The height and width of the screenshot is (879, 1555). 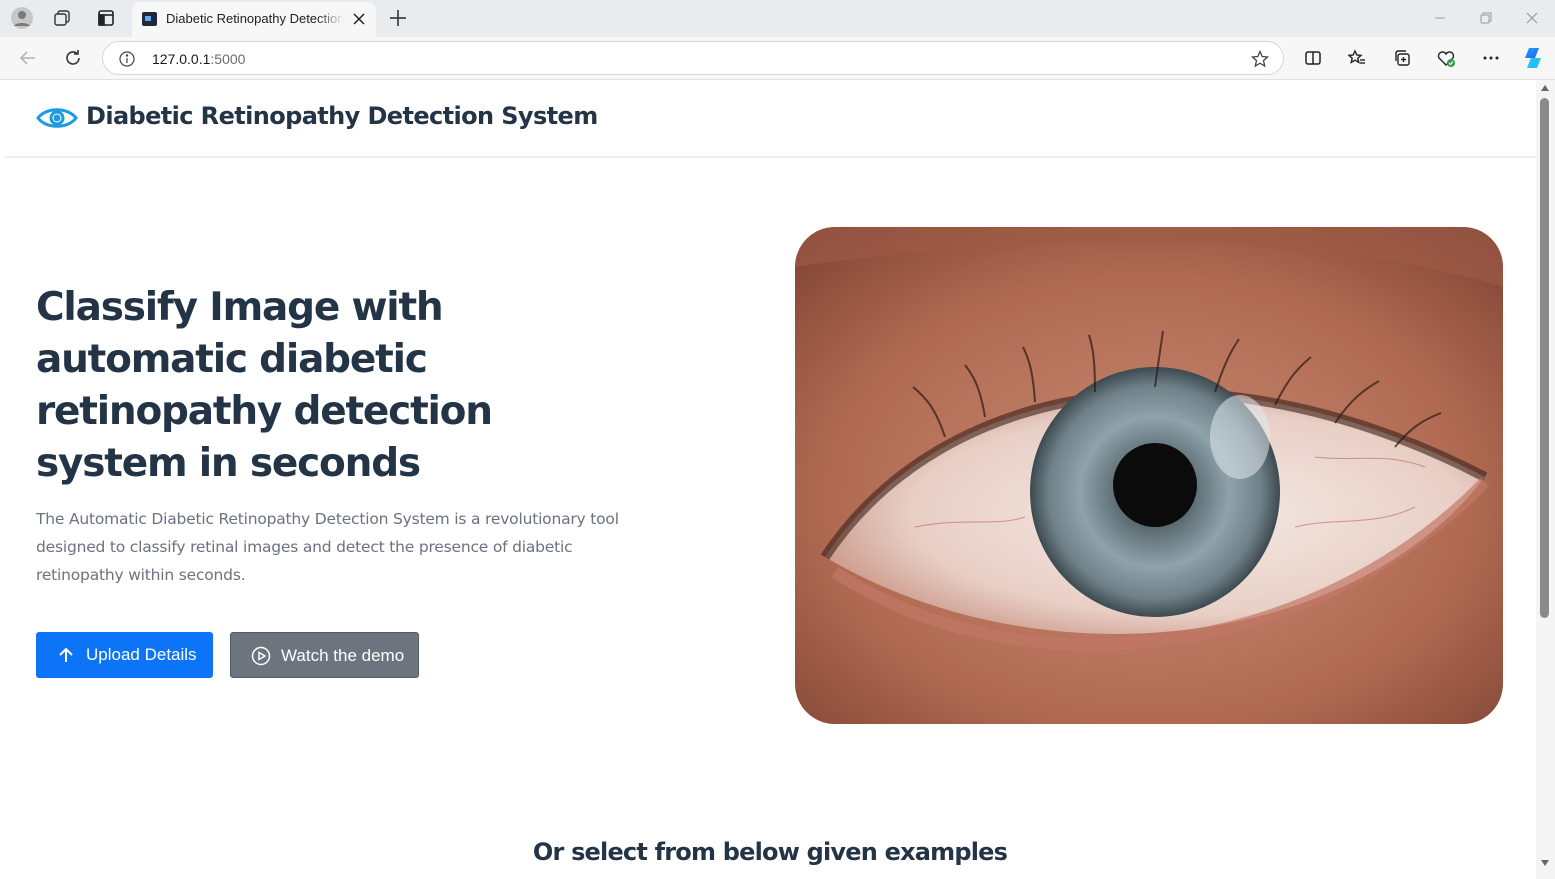 I want to click on restore-icon, so click(x=1486, y=18).